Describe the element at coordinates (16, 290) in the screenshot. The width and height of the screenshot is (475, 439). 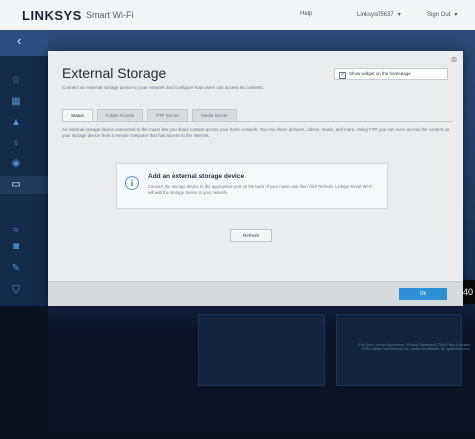
I see `shield-icon: ⛉` at that location.